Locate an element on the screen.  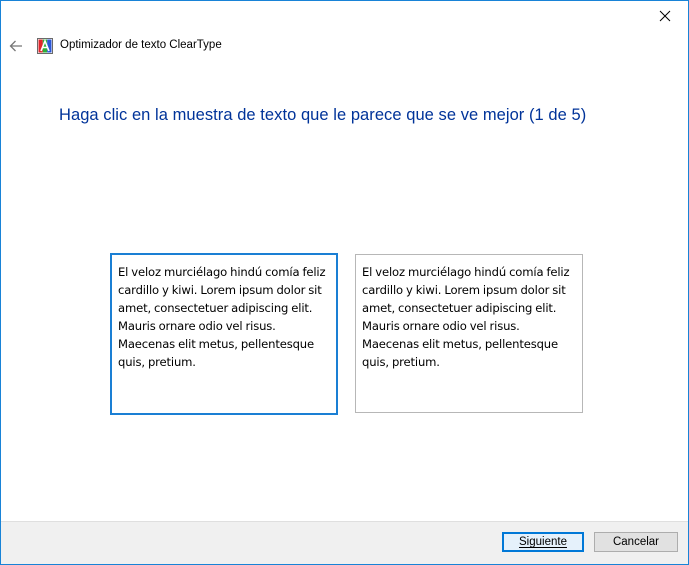
close-icon is located at coordinates (665, 16).